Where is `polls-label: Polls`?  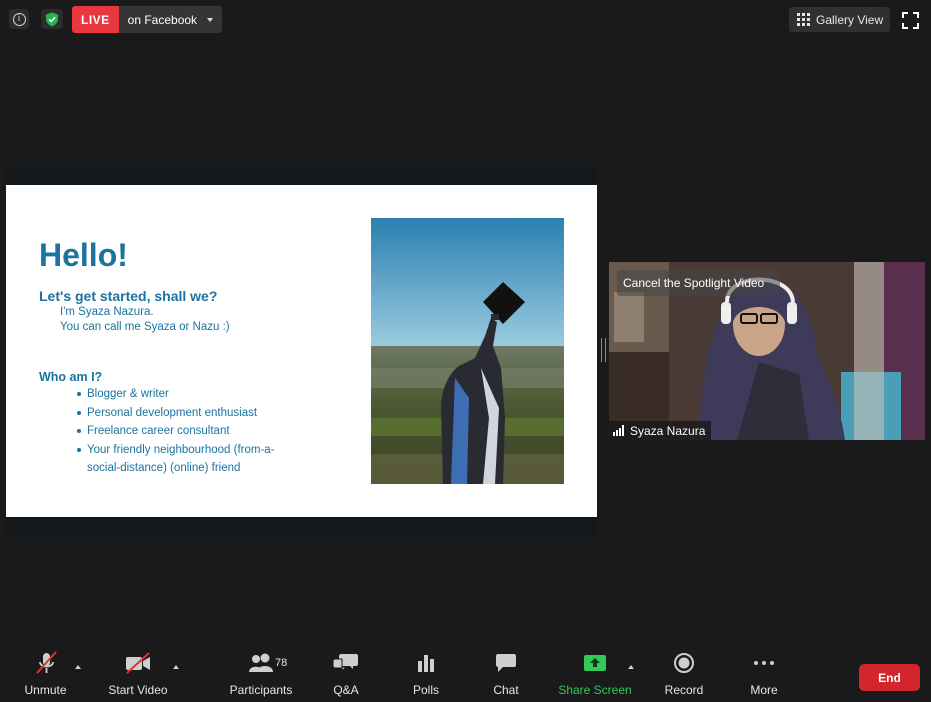 polls-label: Polls is located at coordinates (425, 690).